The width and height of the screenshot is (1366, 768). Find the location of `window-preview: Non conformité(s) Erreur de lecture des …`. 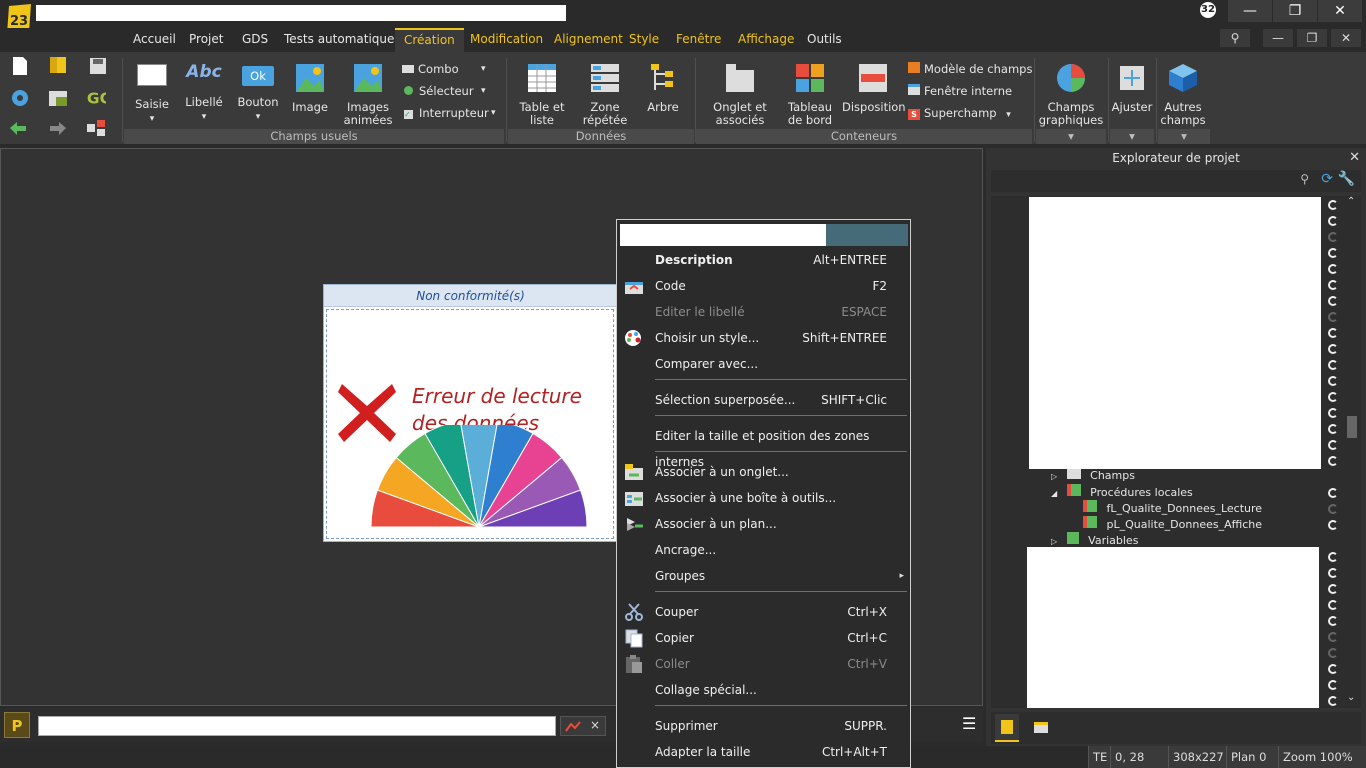

window-preview: Non conformité(s) Erreur de lecture des … is located at coordinates (470, 413).